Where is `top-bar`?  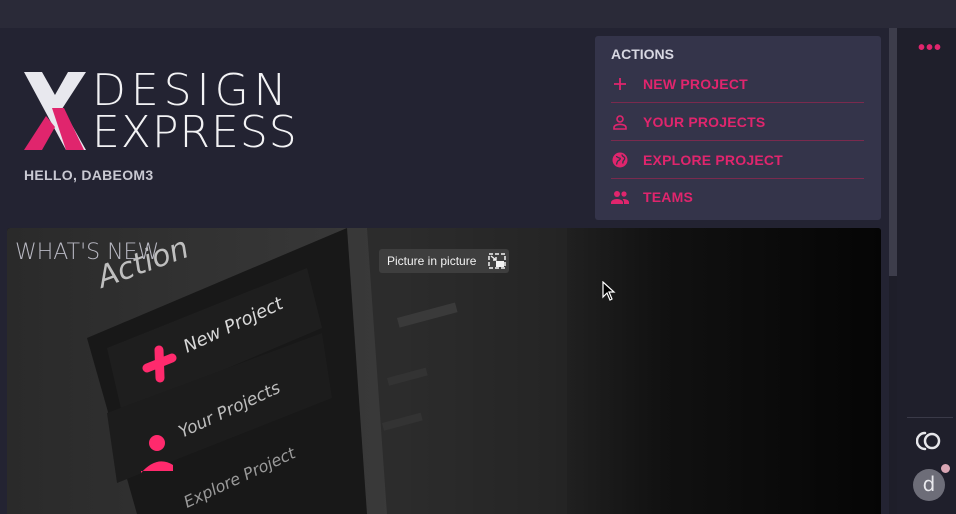
top-bar is located at coordinates (478, 14).